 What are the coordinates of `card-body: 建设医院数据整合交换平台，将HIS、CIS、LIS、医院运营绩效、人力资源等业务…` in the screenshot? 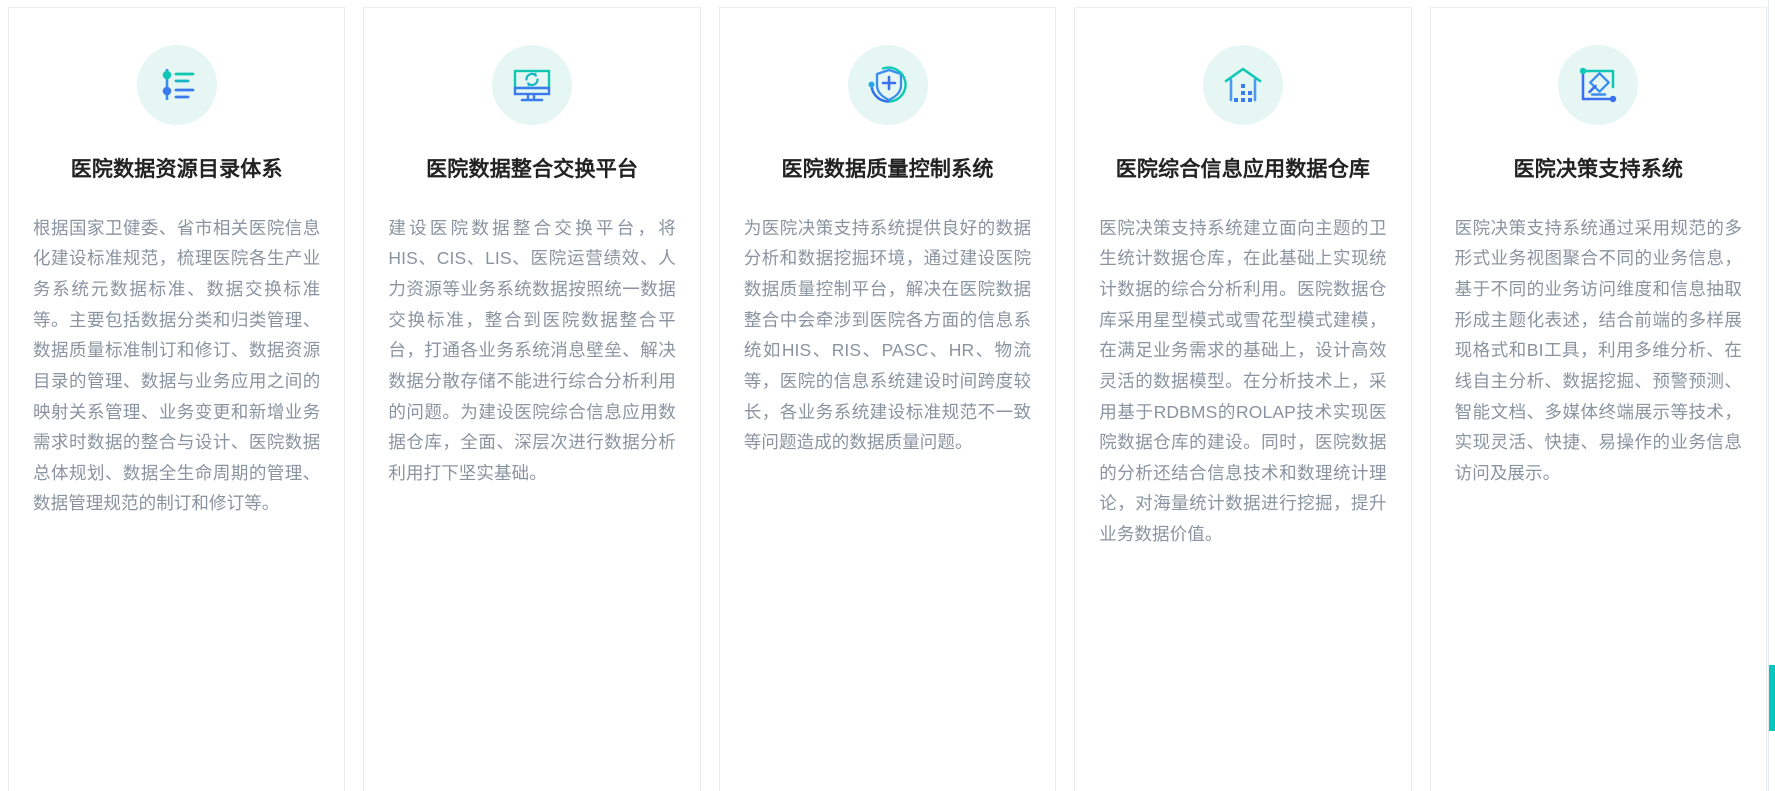 It's located at (532, 350).